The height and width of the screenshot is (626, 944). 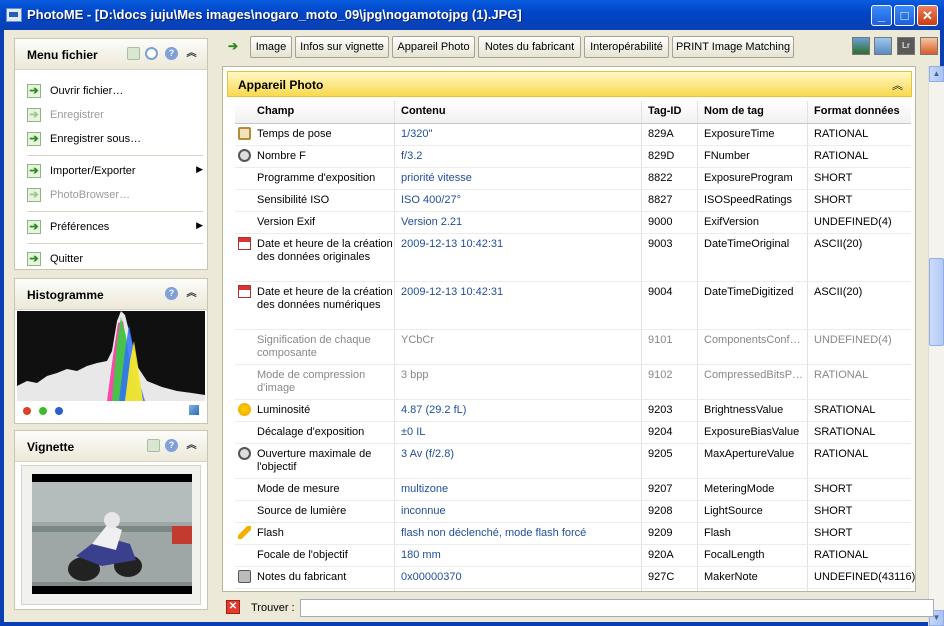 I want to click on table-row: Nombre Ff/3.2 829D FNumber RATIONAL, so click(x=573, y=157).